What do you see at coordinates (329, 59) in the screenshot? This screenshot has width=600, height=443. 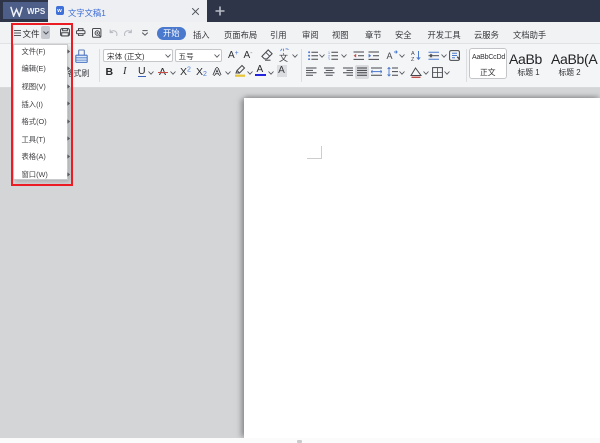 I see `svg-text: 3` at bounding box center [329, 59].